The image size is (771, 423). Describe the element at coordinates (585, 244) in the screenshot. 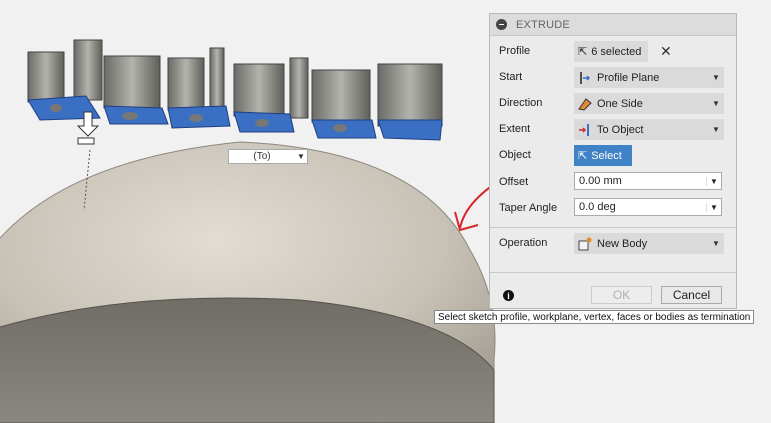

I see `new-body-icon` at that location.